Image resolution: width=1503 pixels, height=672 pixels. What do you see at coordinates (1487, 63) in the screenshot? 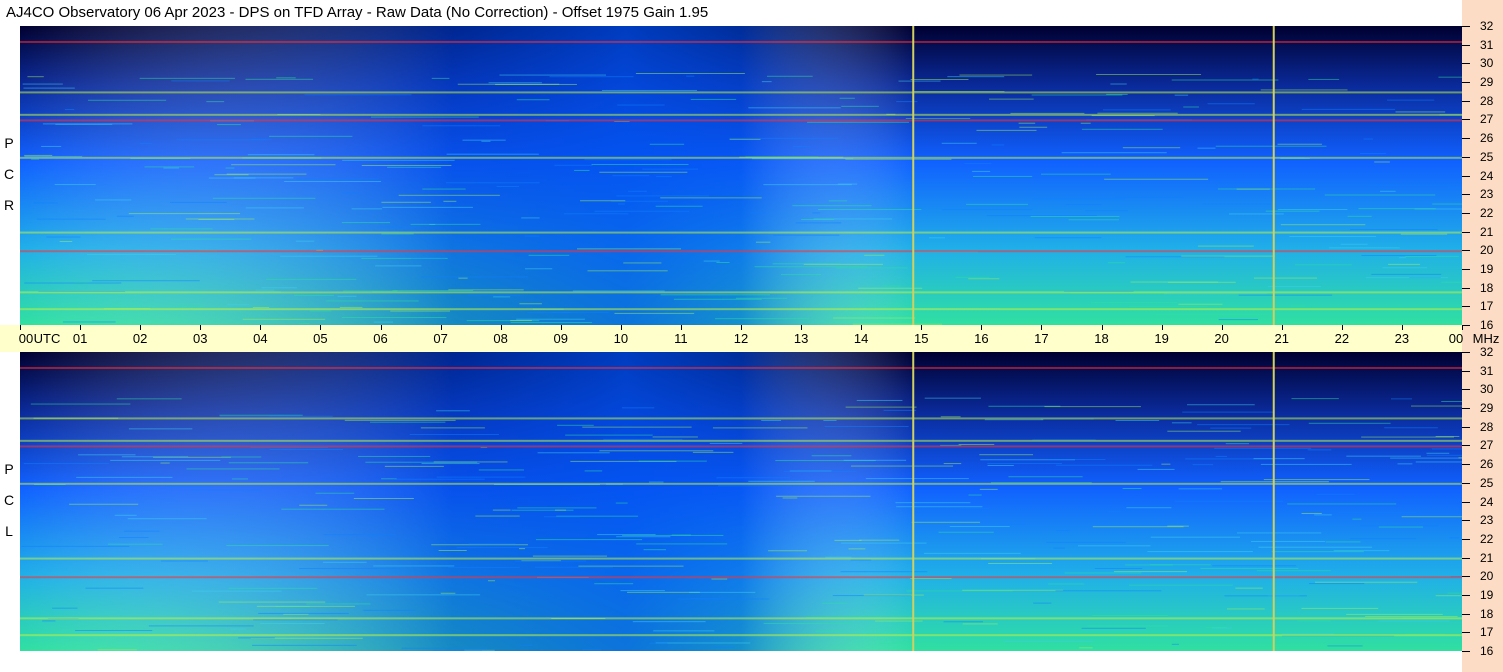
I see `frequency-tick-label: 30` at bounding box center [1487, 63].